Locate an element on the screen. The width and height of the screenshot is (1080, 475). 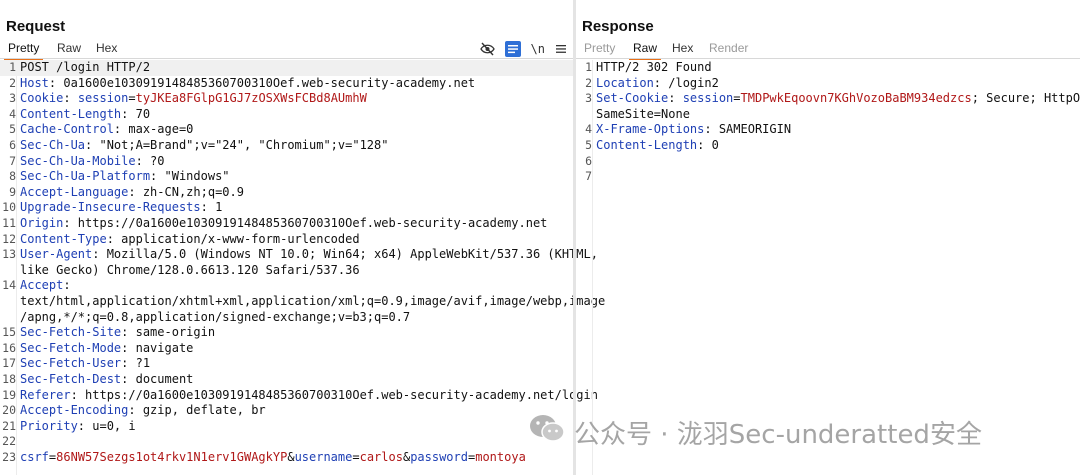
line-content: POST /login HTTP/2 is located at coordinates (295, 68).